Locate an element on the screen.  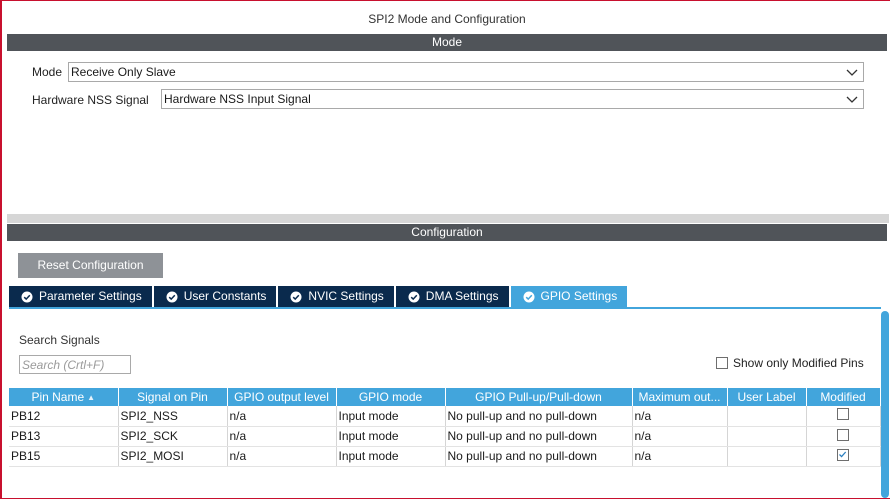
sort-ascending-icon: ▲ is located at coordinates (91, 397).